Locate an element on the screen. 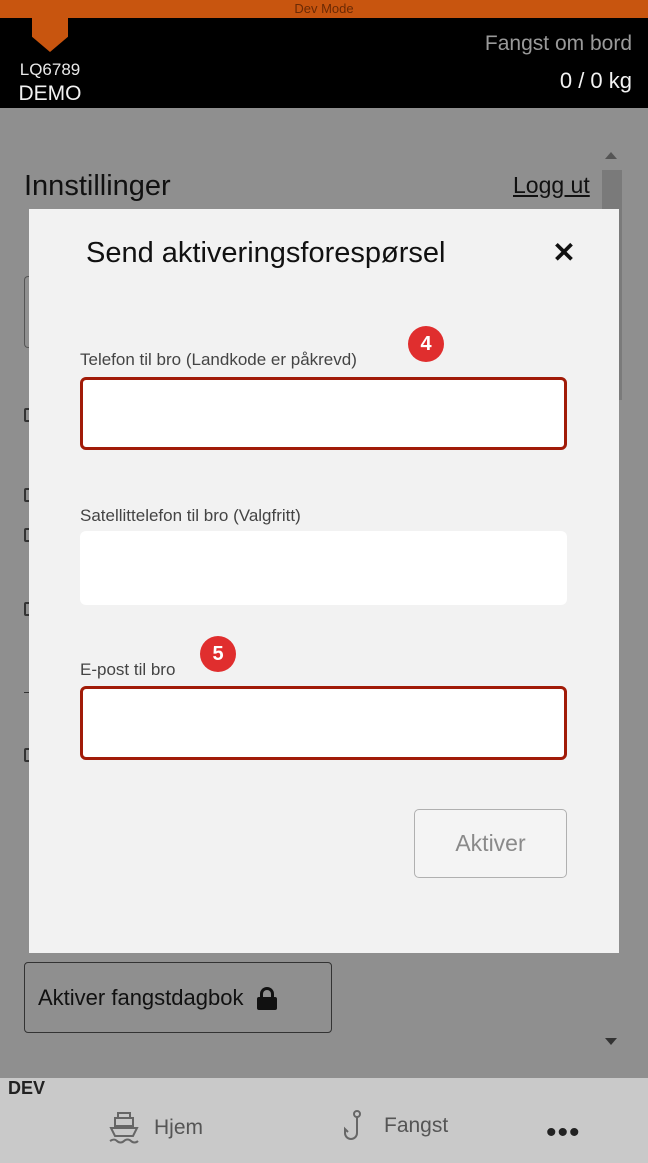 The height and width of the screenshot is (1163, 648). bridge-email-label: E-post til bro is located at coordinates (128, 669).